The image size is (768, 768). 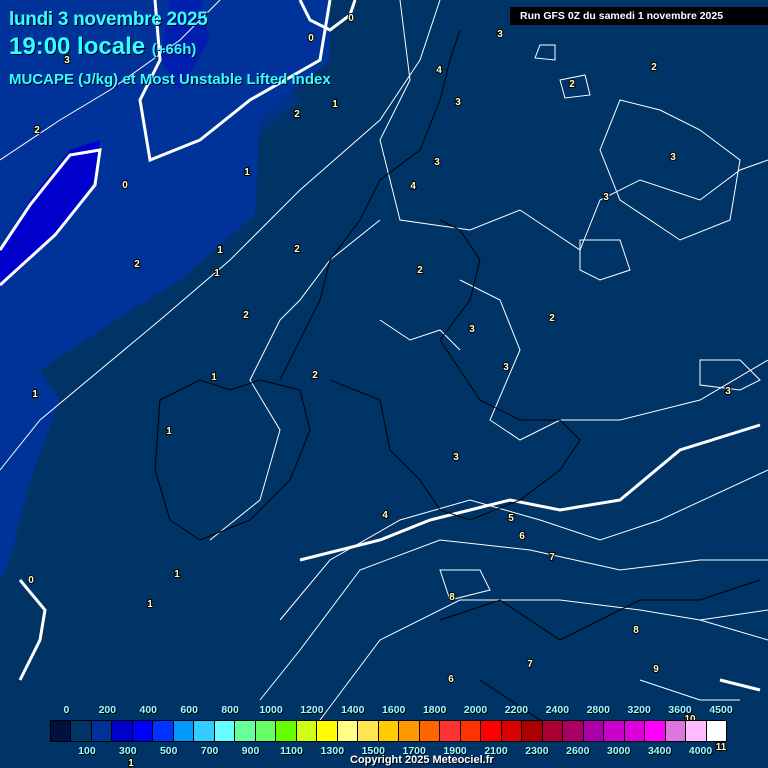 I want to click on legend-label: 2200, so click(x=516, y=710).